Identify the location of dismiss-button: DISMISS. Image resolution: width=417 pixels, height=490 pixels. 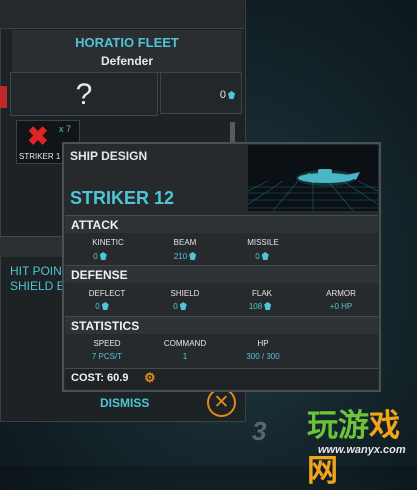
(124, 403).